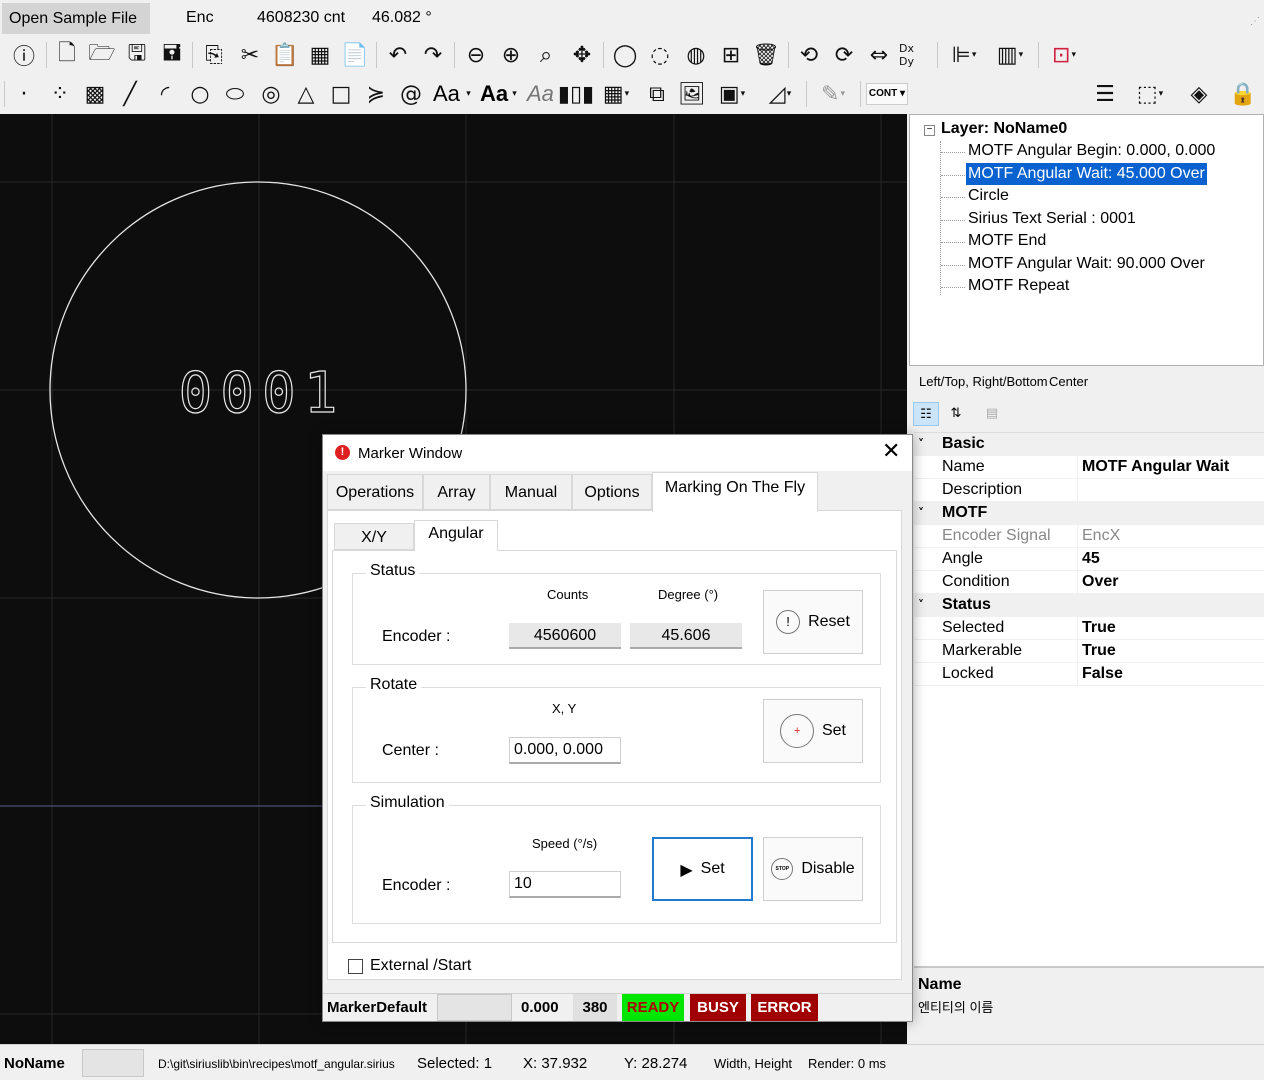  What do you see at coordinates (1089, 513) in the screenshot?
I see `category-motf: ˅ MOTF` at bounding box center [1089, 513].